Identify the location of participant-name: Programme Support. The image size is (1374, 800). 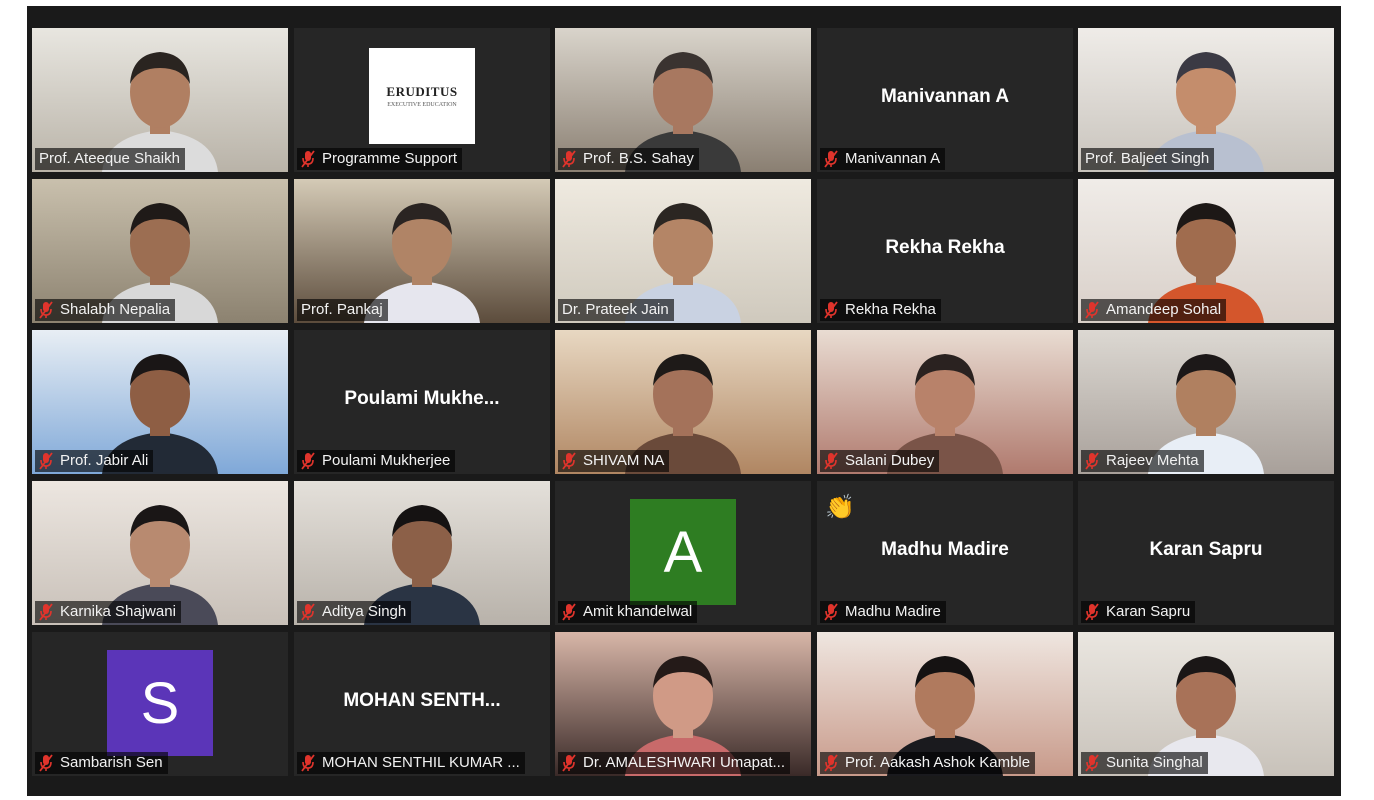
(390, 158).